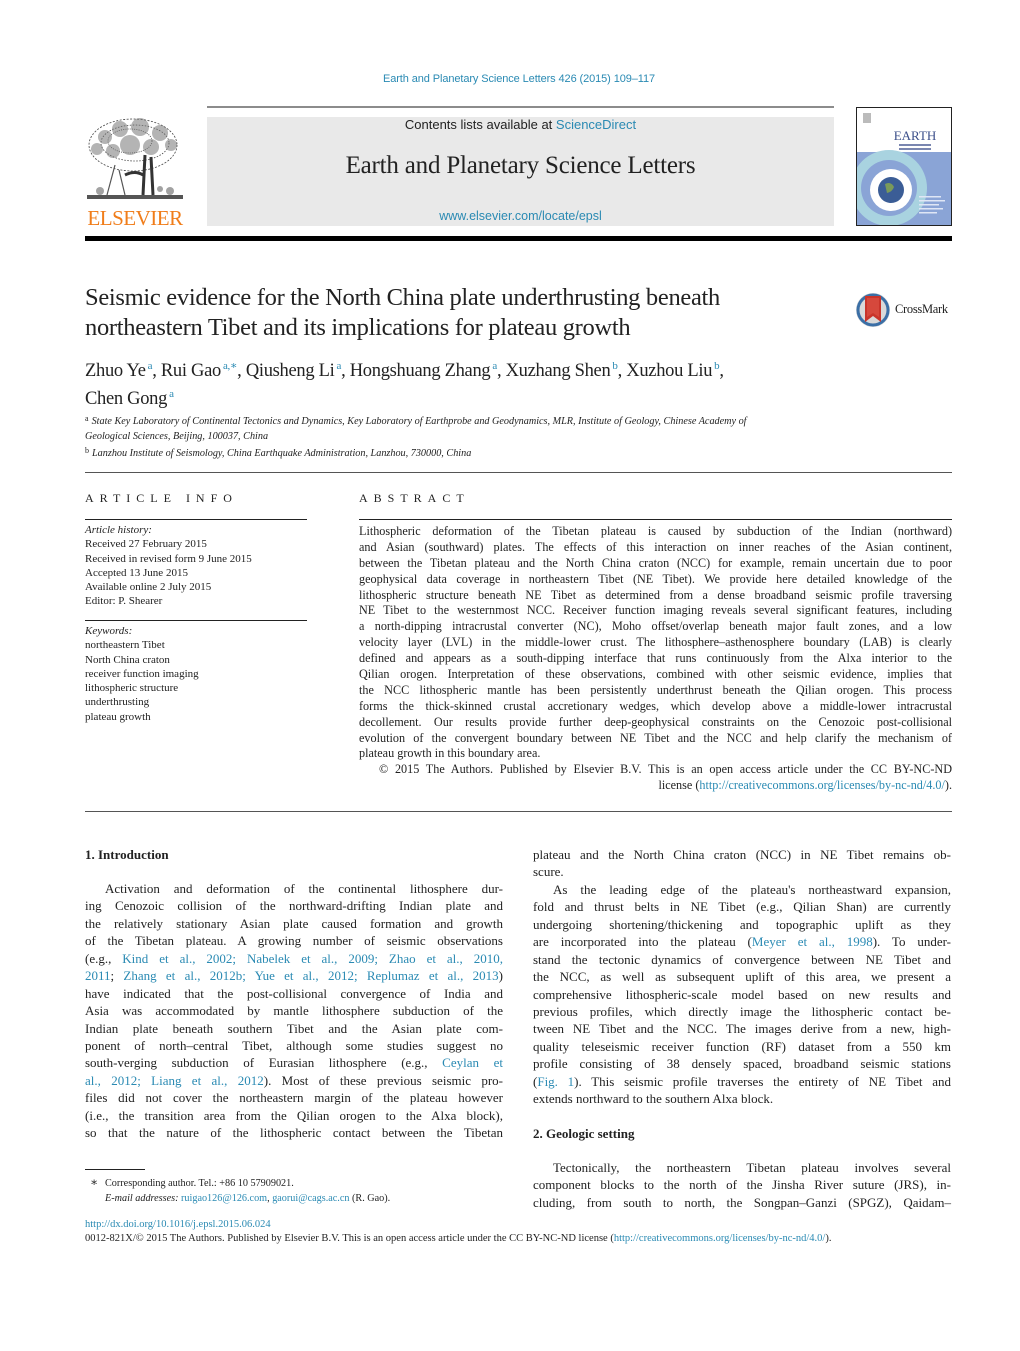 The width and height of the screenshot is (1020, 1351). Describe the element at coordinates (911, 942) in the screenshot. I see `text-run: ). To under-` at that location.